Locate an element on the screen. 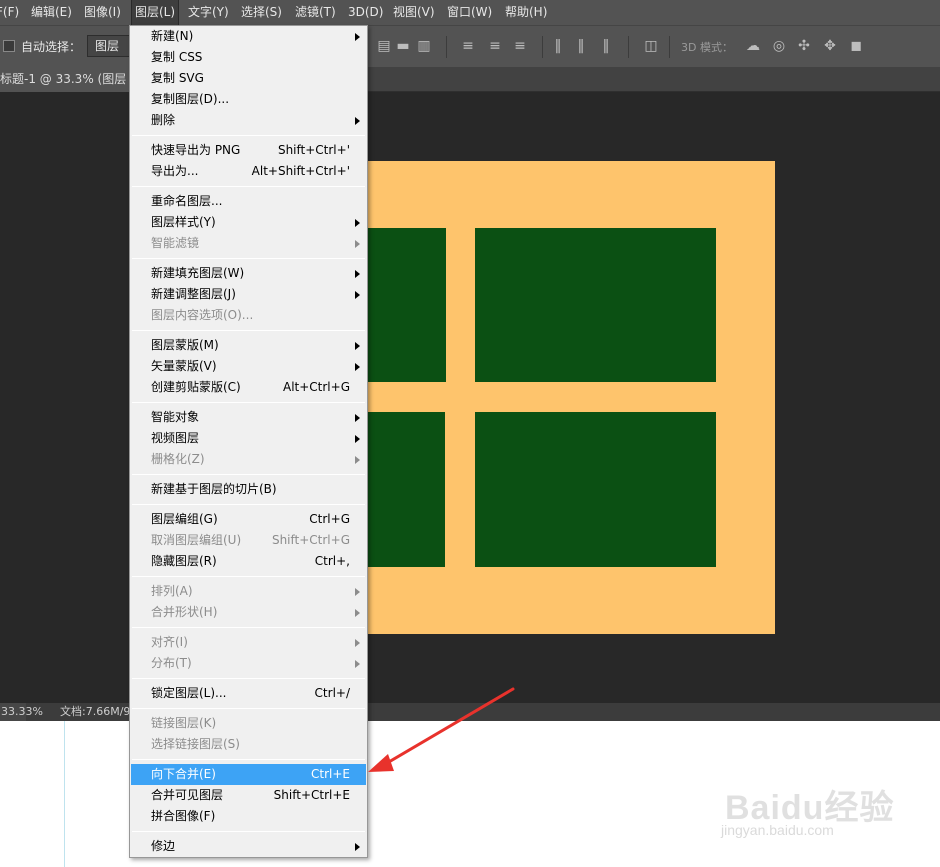 The image size is (940, 867). menu-item-label: 删除 is located at coordinates (163, 120).